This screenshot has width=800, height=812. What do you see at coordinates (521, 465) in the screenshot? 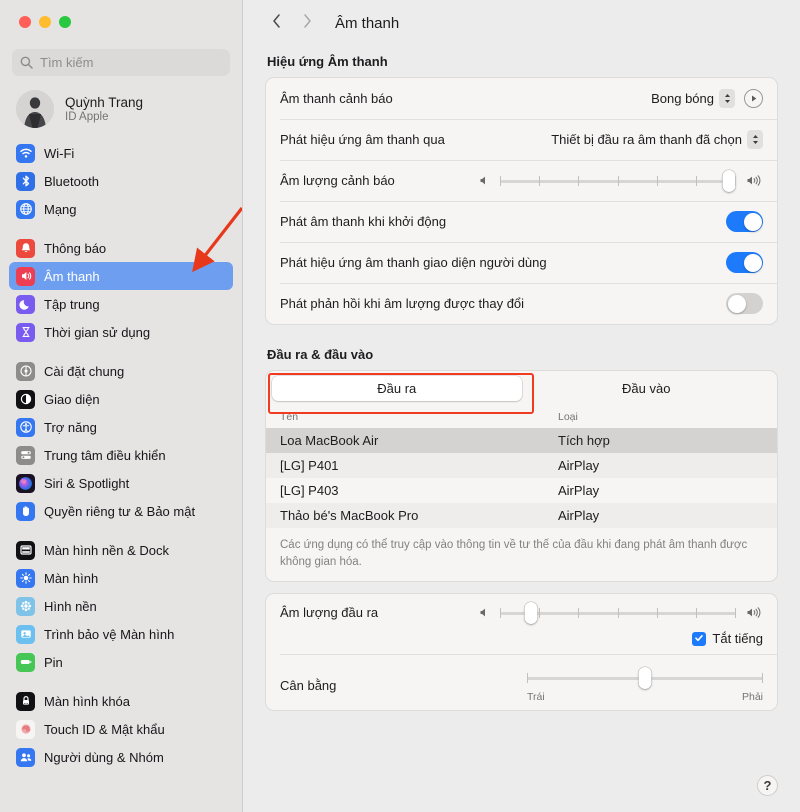
I see `table-row: [LG] P401 AirPlay` at bounding box center [521, 465].